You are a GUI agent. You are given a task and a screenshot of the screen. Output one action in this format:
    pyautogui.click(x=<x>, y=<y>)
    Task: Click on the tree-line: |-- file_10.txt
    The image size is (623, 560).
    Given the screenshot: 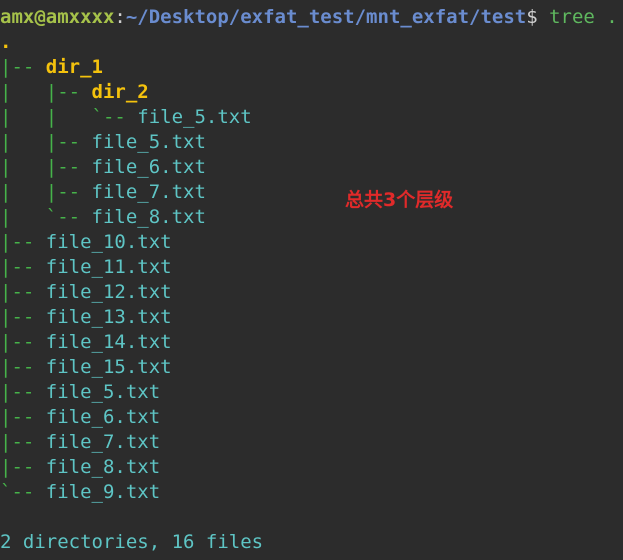 What is the action you would take?
    pyautogui.click(x=86, y=242)
    